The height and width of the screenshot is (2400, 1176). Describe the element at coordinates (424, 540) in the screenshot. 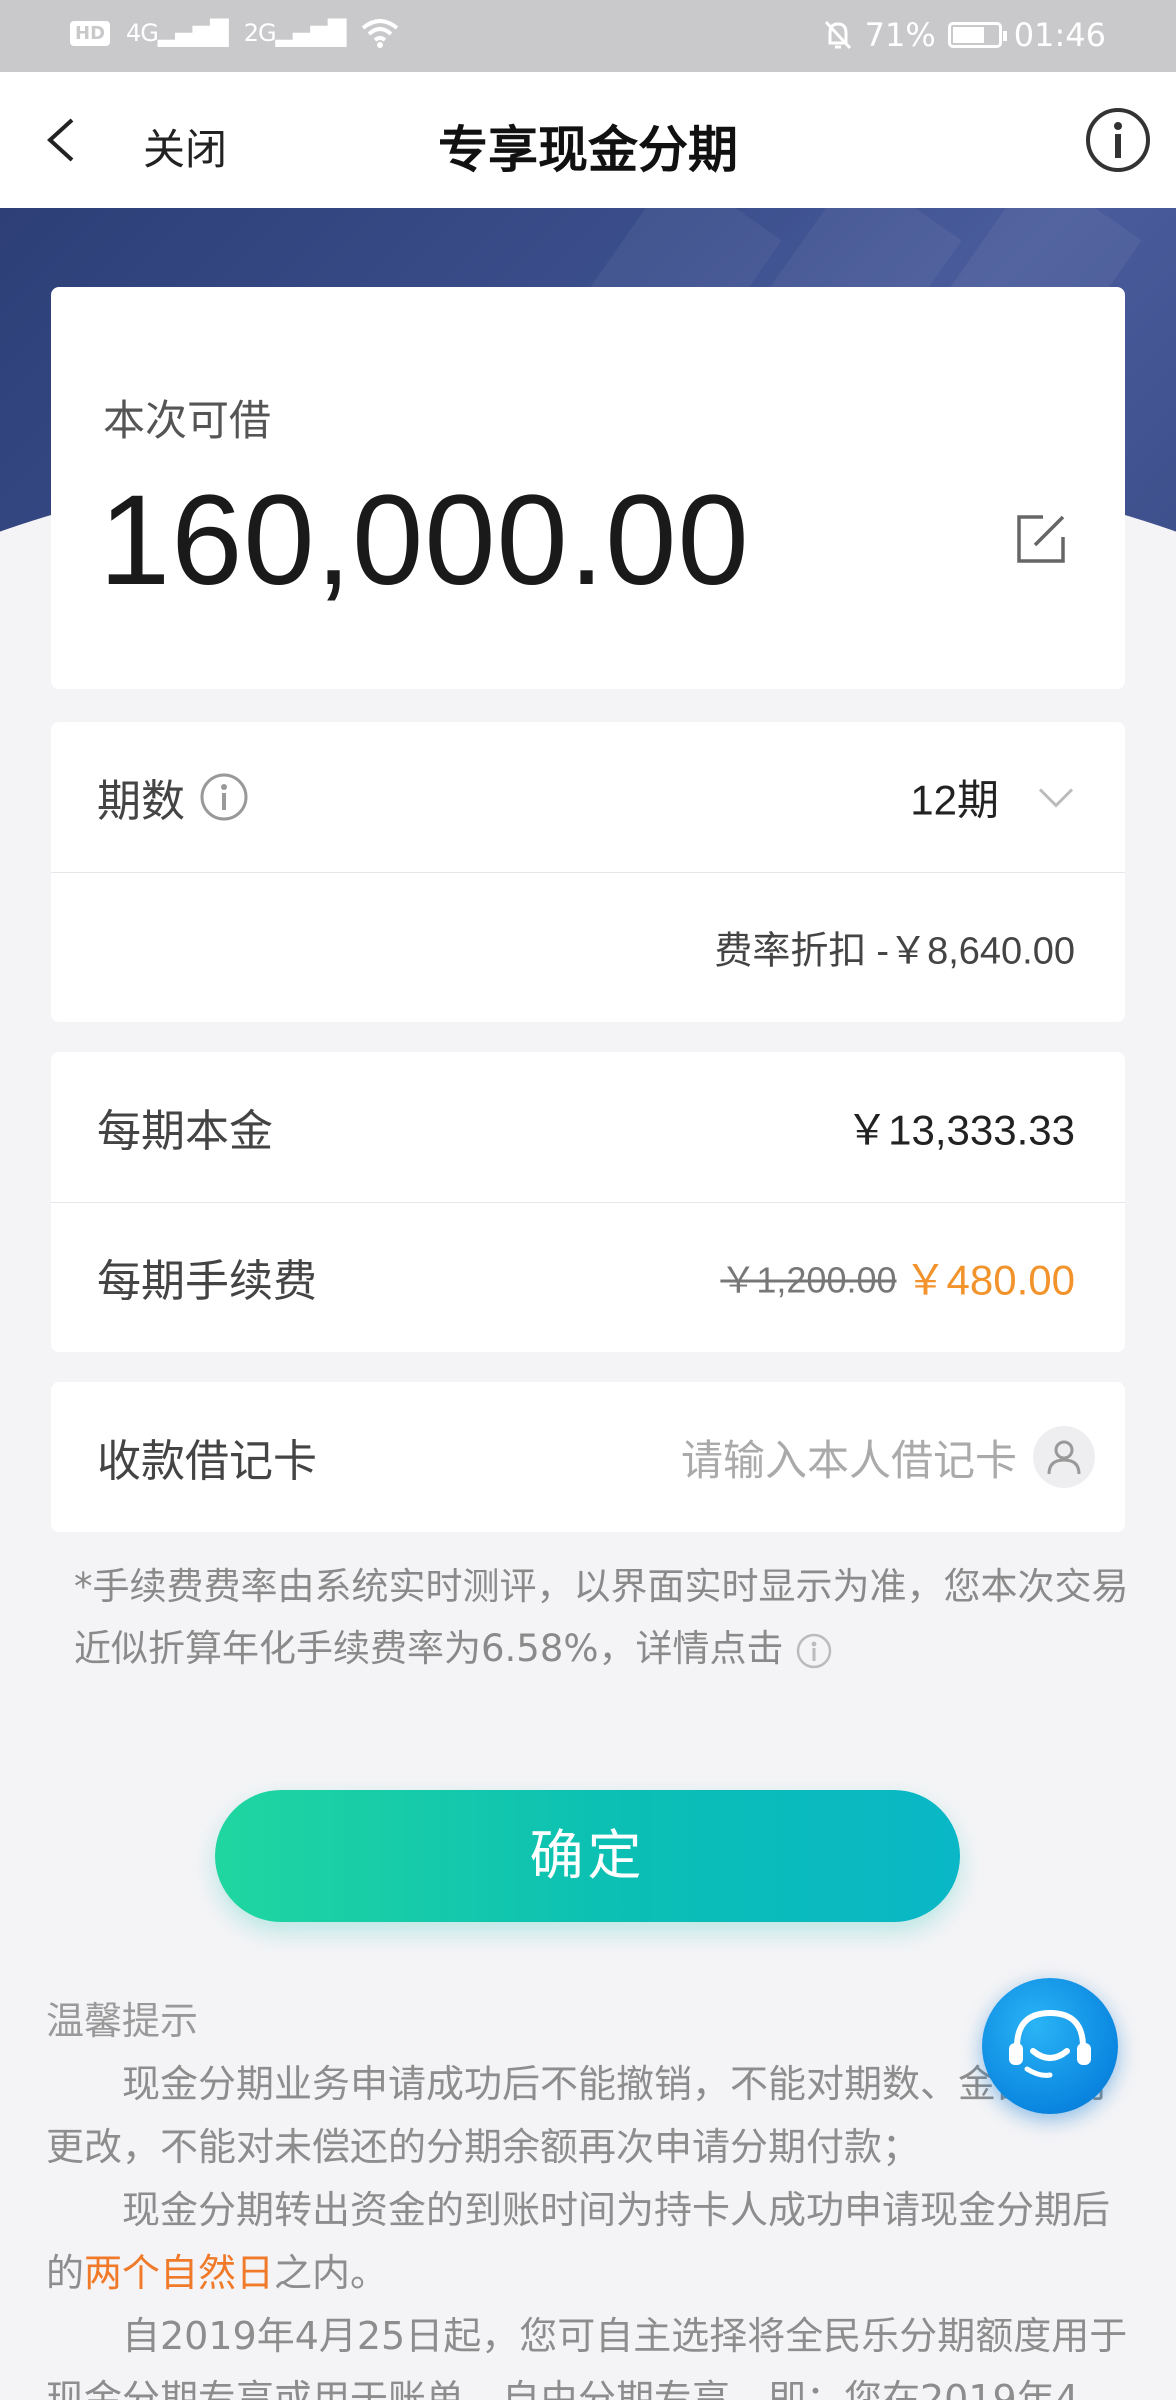

I see `amount-value: 160,000.00` at that location.